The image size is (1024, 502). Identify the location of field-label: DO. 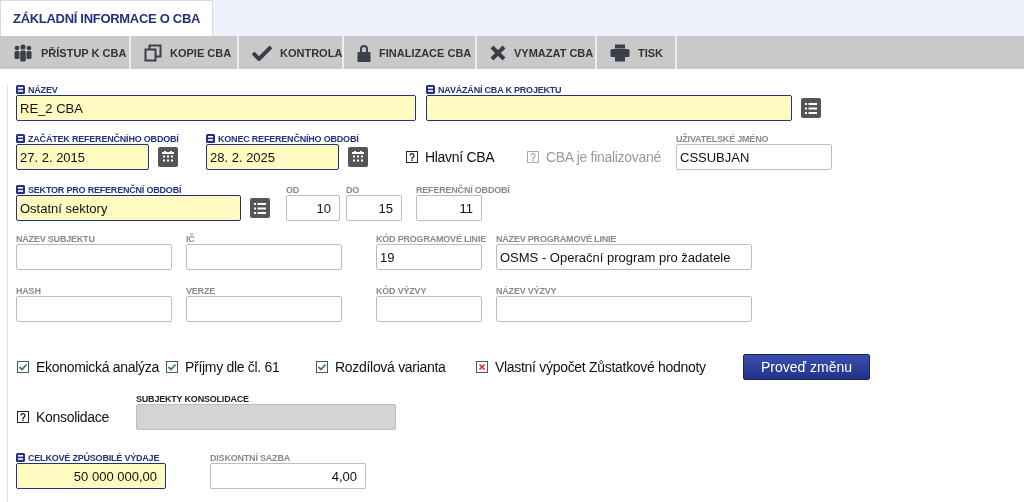
(353, 189).